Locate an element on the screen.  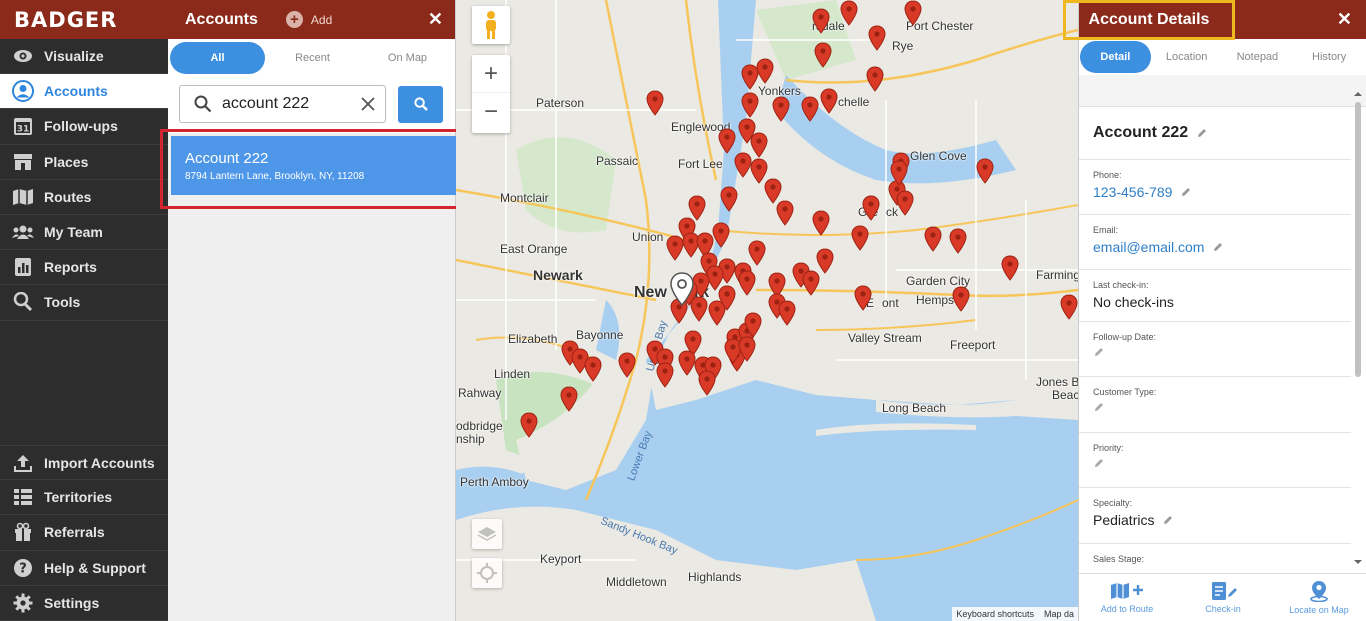
sidebar-item-label: Import Accounts is located at coordinates (99, 462).